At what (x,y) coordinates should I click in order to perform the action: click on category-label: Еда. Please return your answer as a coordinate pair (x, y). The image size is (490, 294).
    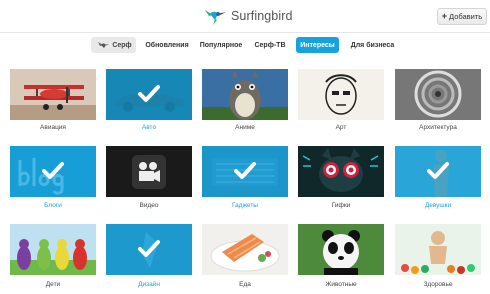
    Looking at the image, I should click on (245, 284).